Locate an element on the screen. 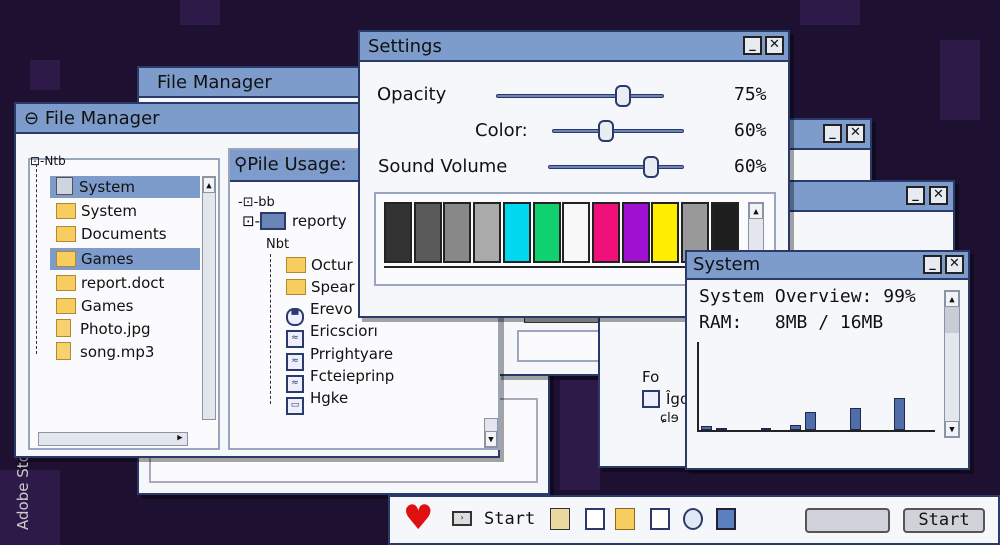  gray-document-icon is located at coordinates (64, 186).